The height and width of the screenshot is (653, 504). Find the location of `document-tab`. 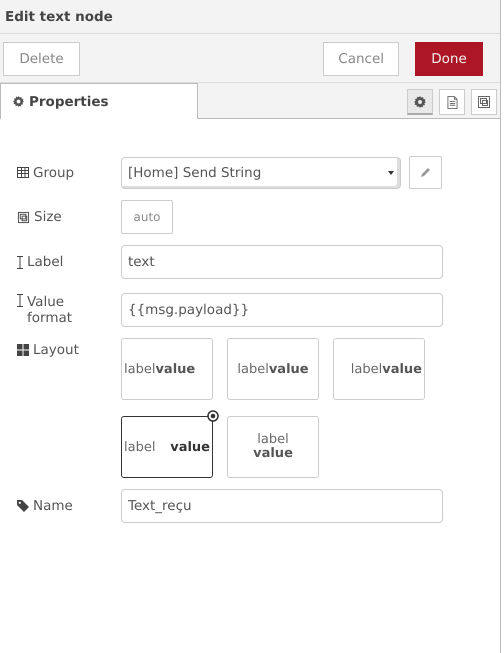

document-tab is located at coordinates (452, 102).